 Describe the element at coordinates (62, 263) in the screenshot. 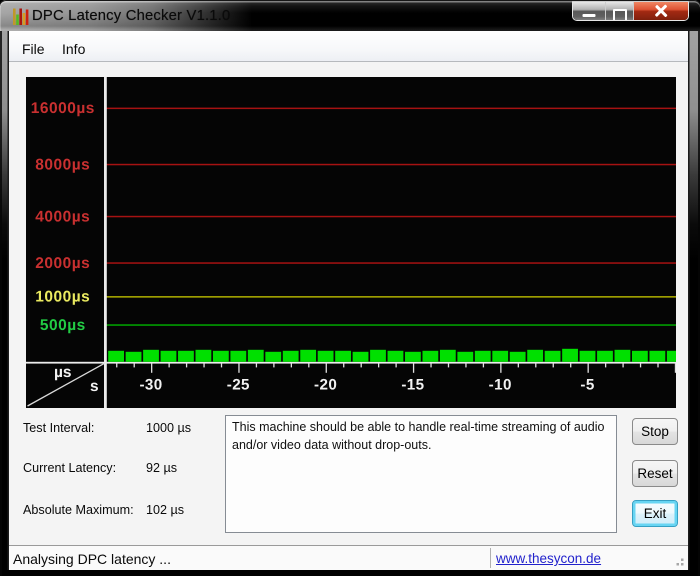

I see `svg-text: 2000µs` at that location.